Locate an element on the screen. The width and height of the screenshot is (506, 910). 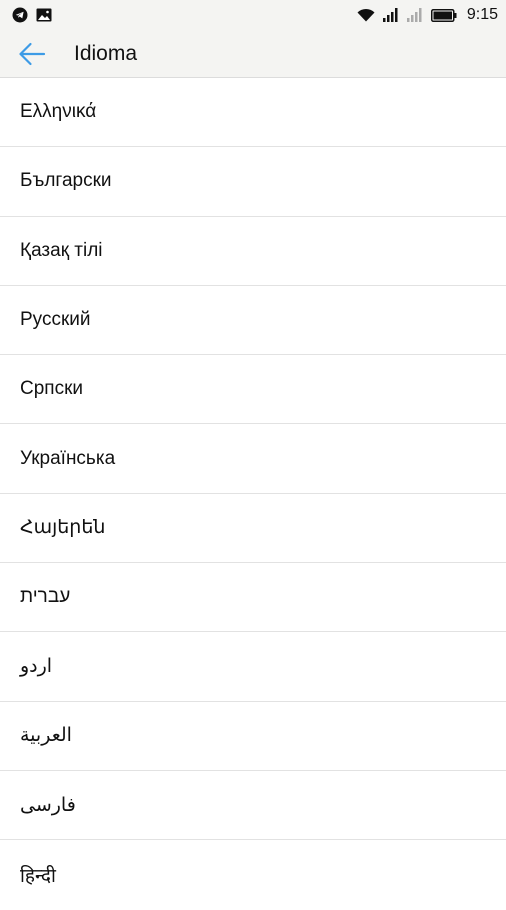
back-button is located at coordinates (32, 54).